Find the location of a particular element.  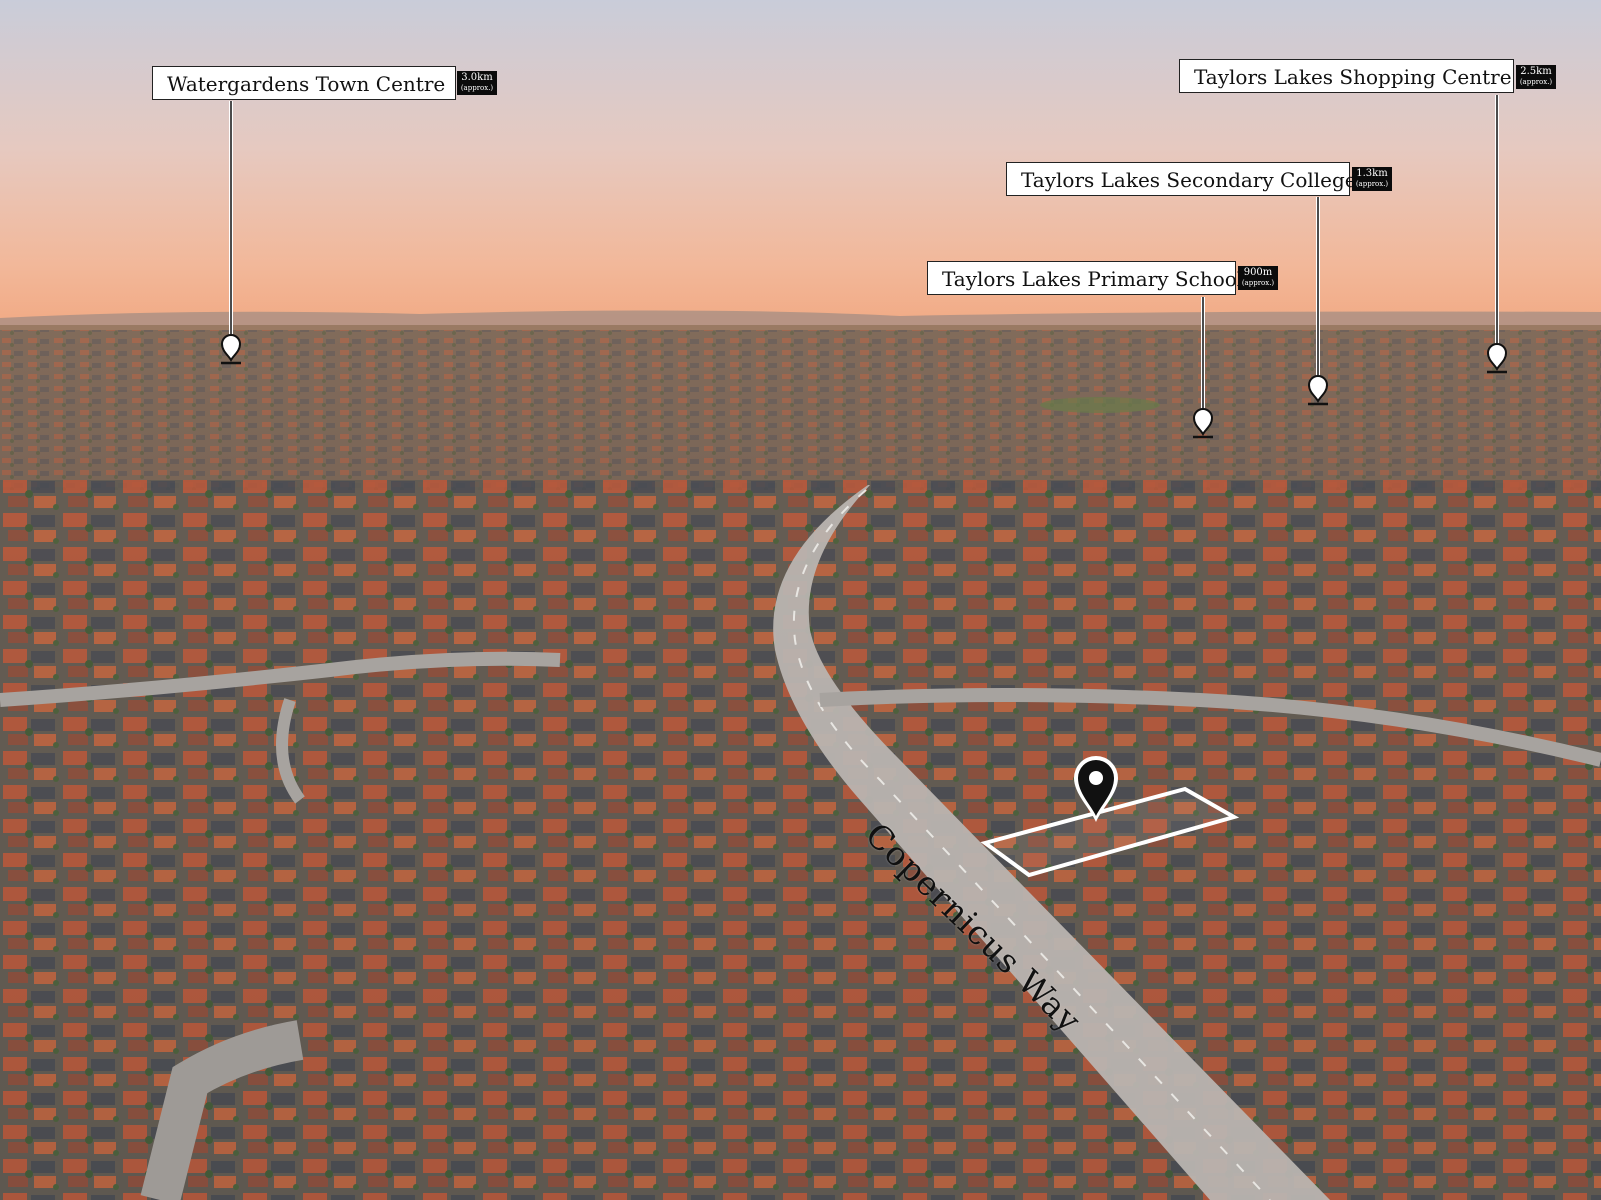

poi-label-watergardens: Watergardens Town Centre is located at coordinates (304, 83).